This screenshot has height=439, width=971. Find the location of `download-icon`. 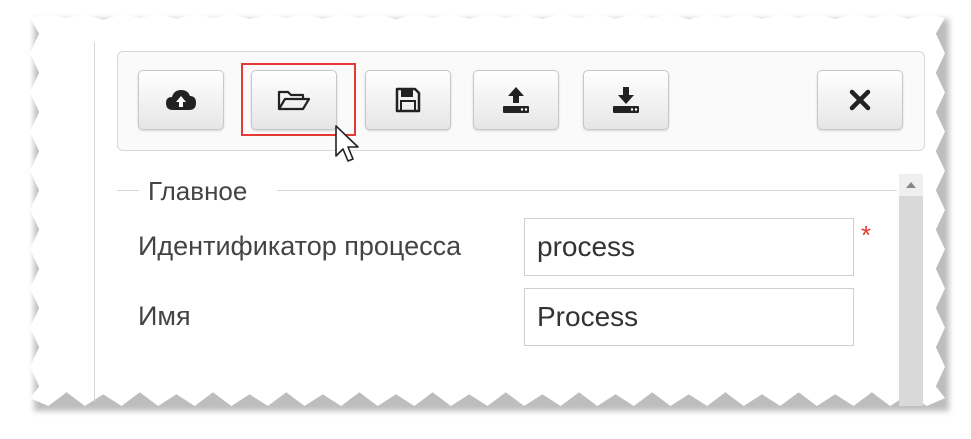

download-icon is located at coordinates (626, 100).